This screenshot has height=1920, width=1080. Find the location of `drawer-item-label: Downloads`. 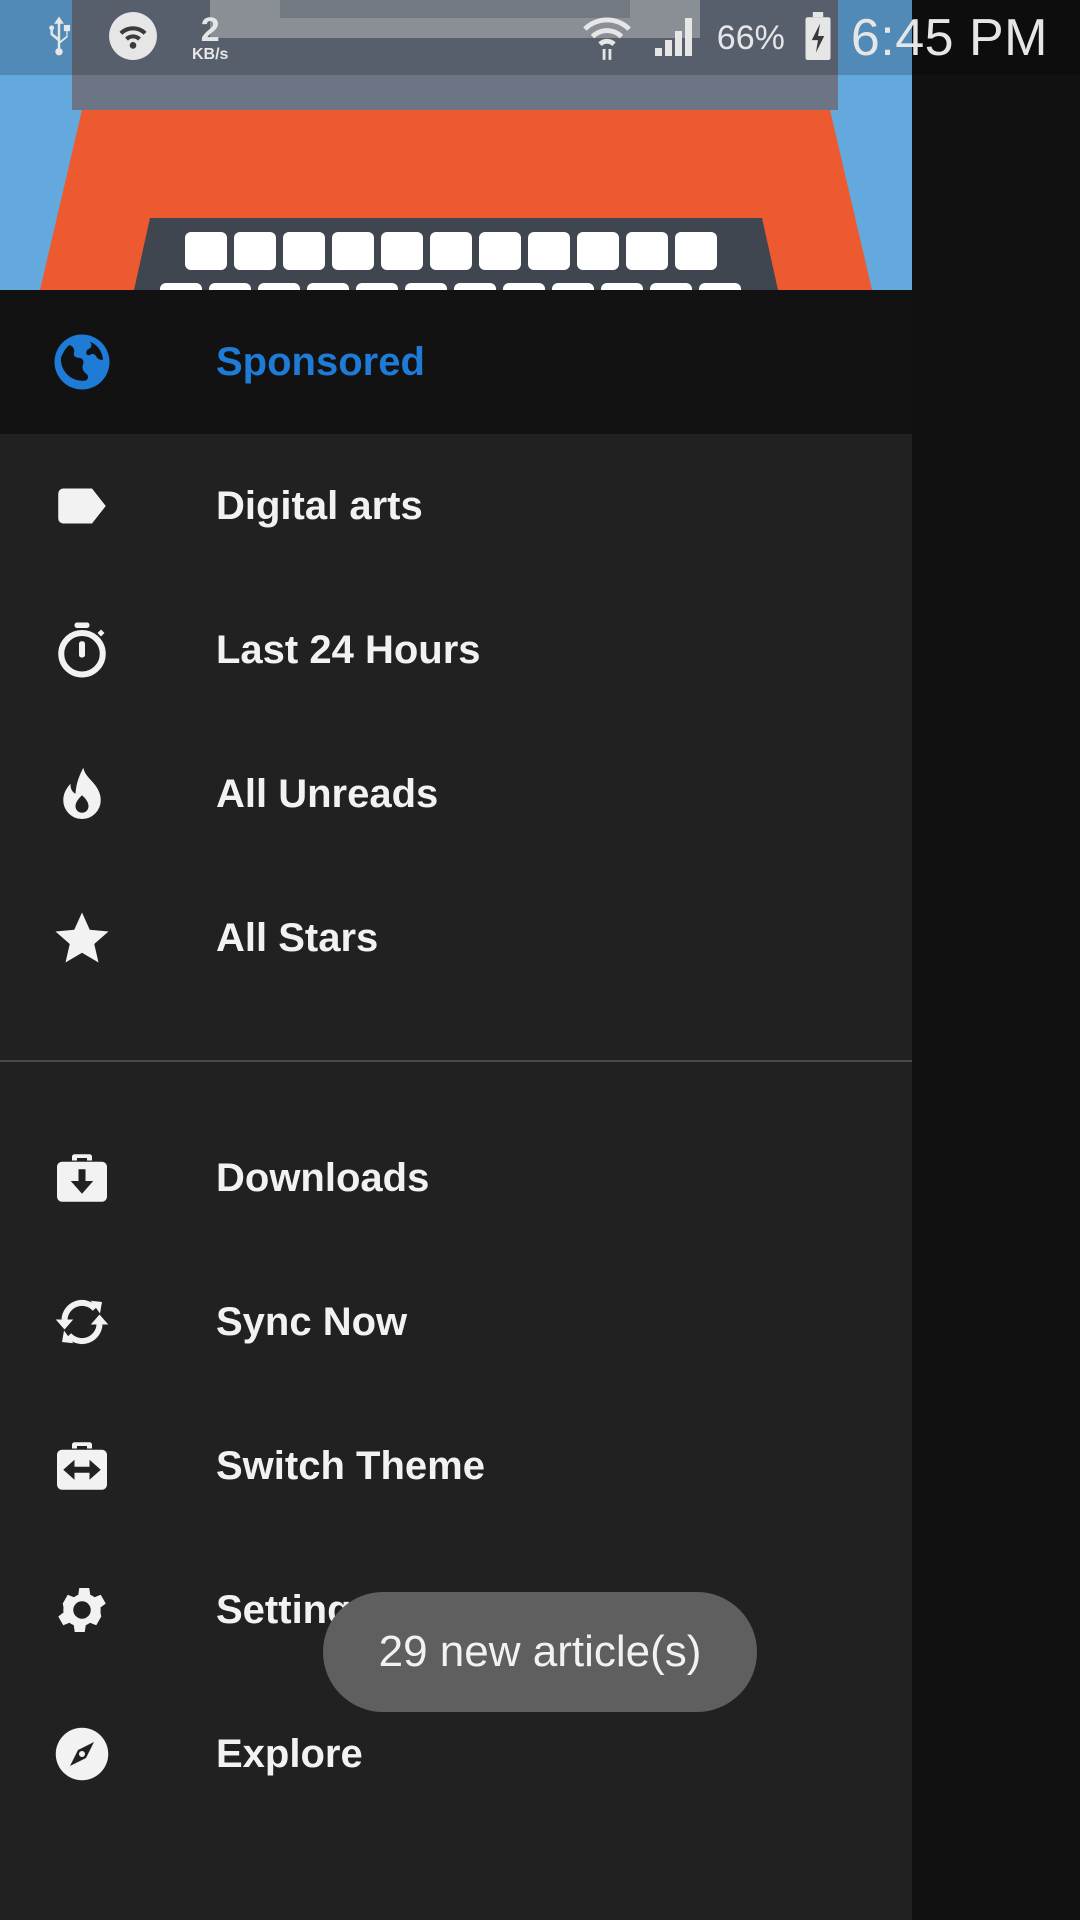

drawer-item-label: Downloads is located at coordinates (323, 1178).